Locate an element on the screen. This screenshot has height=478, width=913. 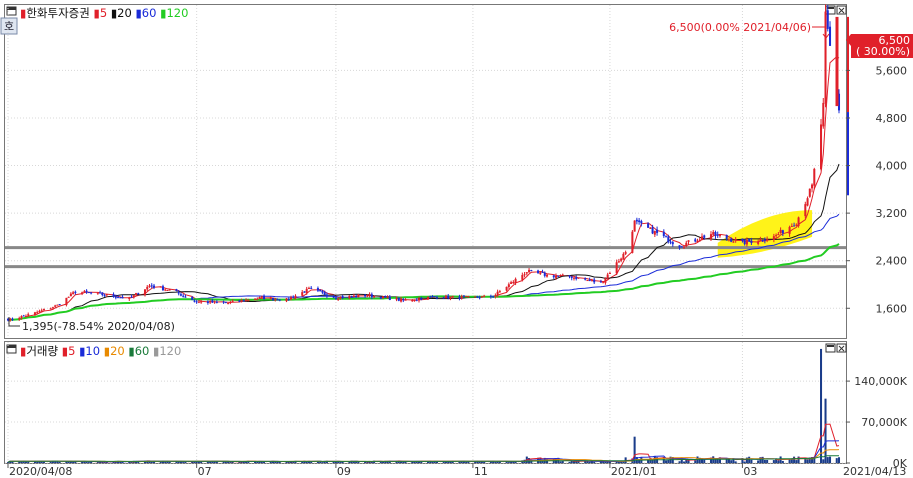
vol-close-icon is located at coordinates (841, 348).